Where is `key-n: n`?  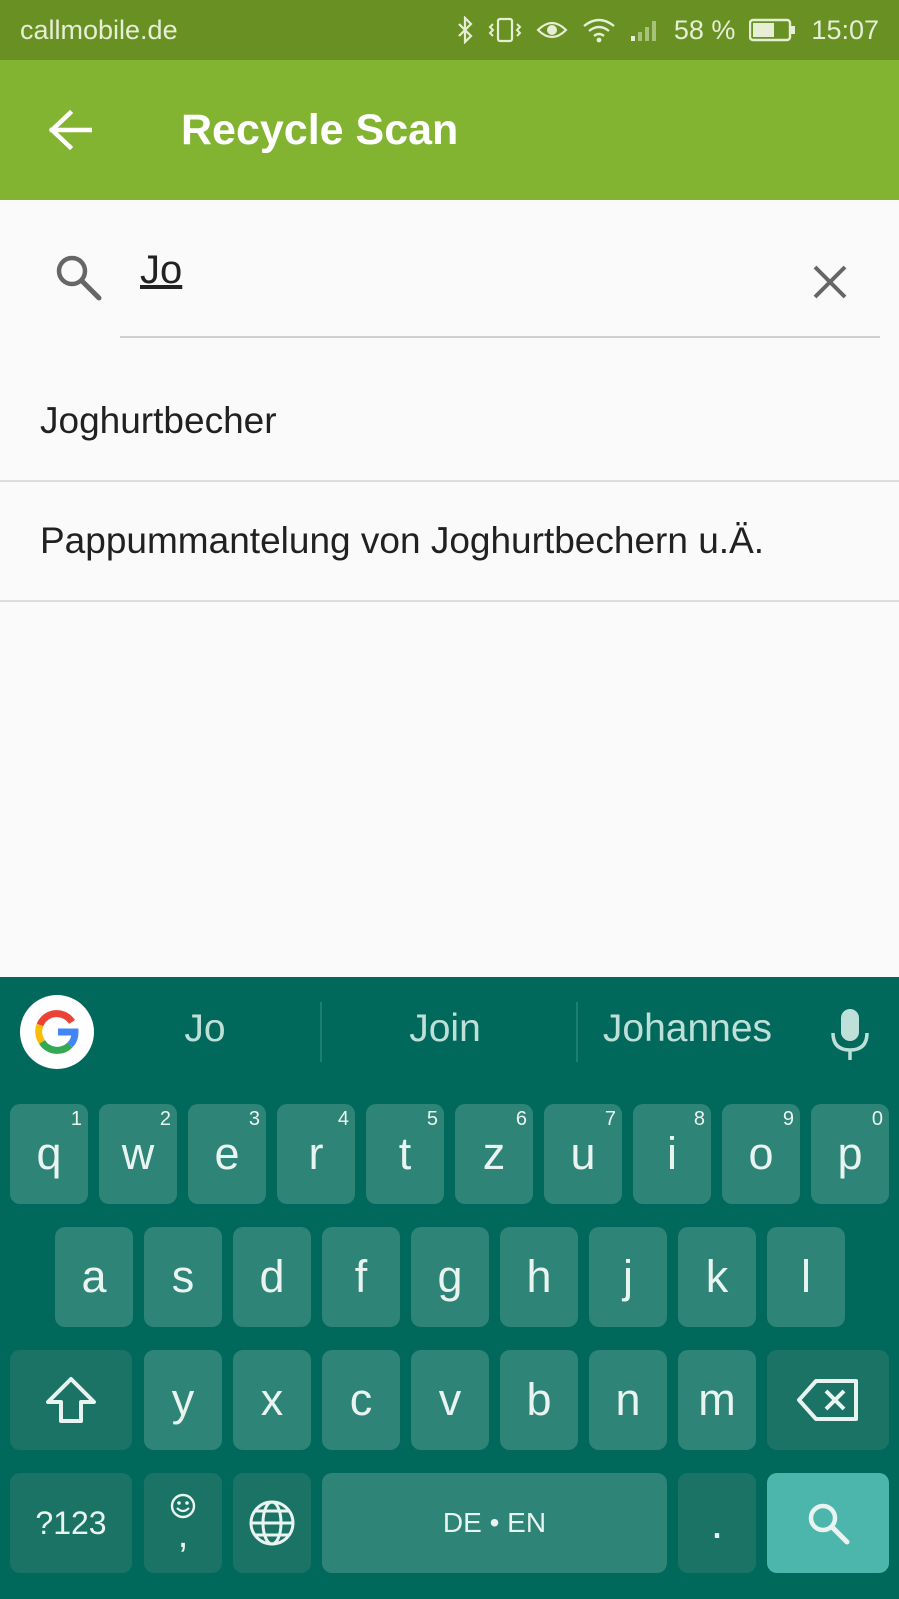 key-n: n is located at coordinates (628, 1400).